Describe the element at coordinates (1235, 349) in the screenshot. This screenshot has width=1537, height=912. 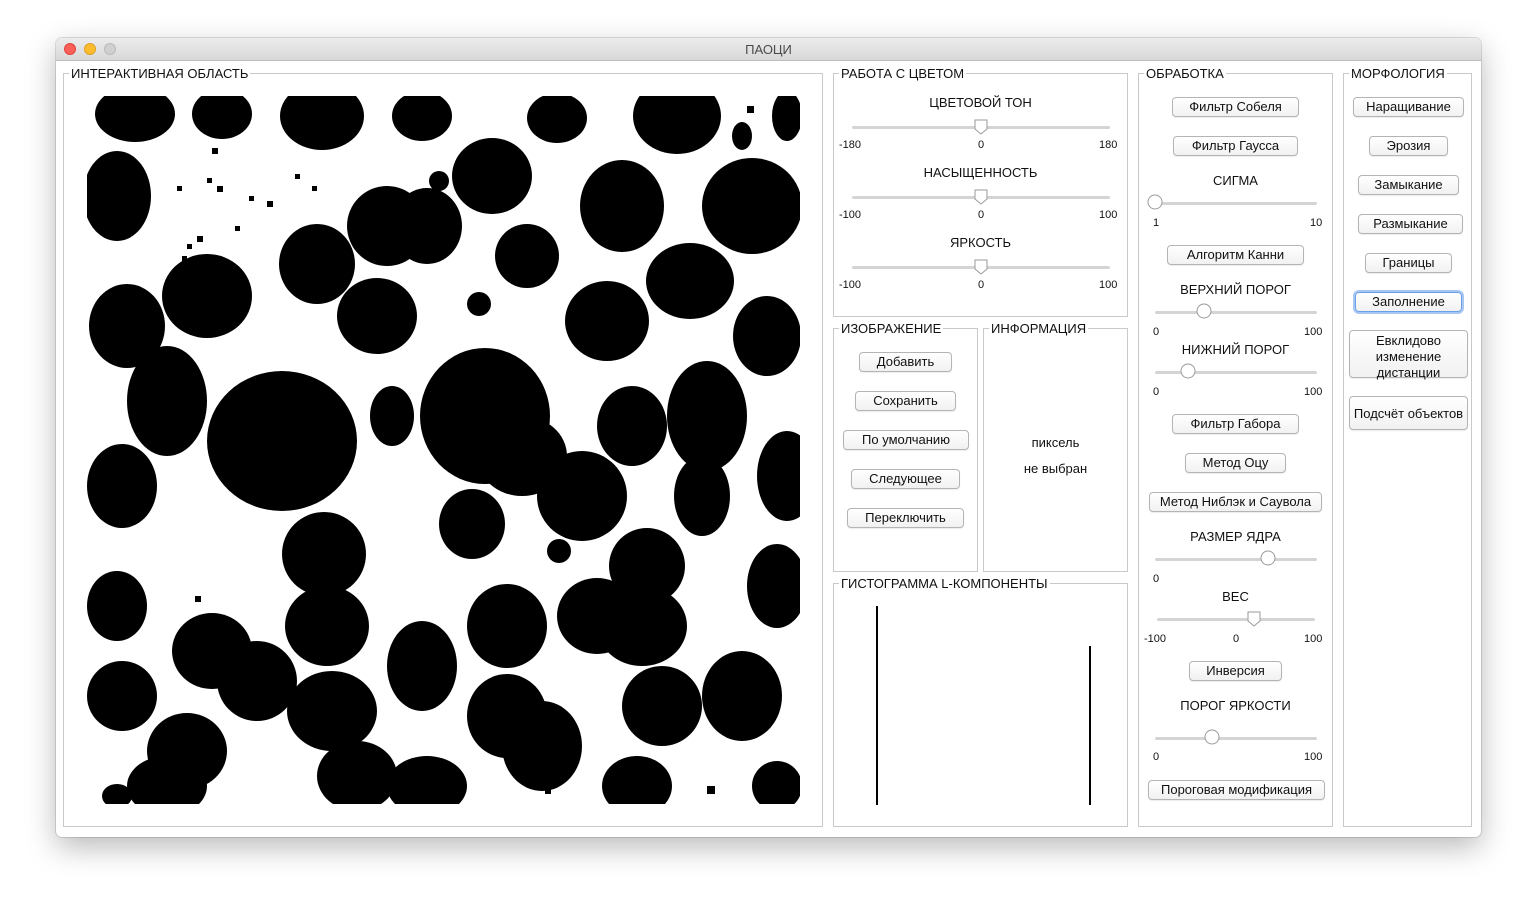
I see `lower-threshold-label: НИЖНИЙ ПОРОГ` at that location.